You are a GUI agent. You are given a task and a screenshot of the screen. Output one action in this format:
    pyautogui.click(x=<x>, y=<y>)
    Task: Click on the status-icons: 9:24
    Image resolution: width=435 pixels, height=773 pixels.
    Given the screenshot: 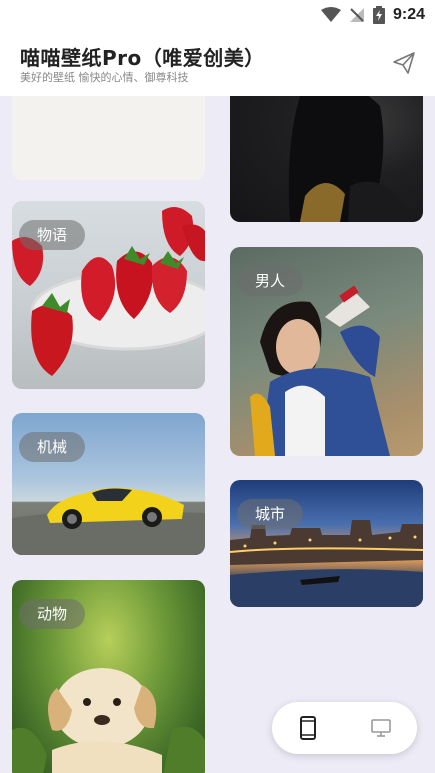 What is the action you would take?
    pyautogui.click(x=372, y=15)
    